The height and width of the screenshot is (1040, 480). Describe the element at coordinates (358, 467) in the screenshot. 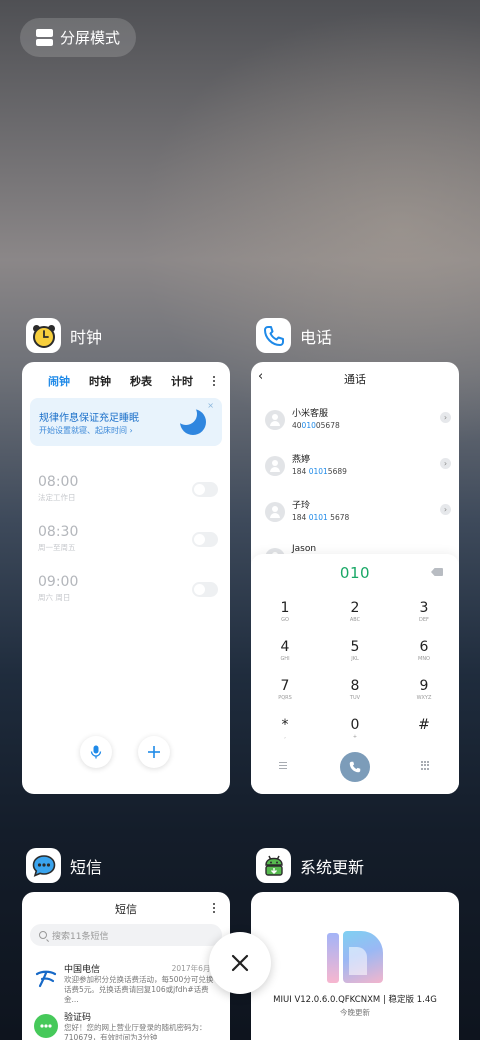

I see `contact-item: 燕婷 184 01015689 ›` at that location.